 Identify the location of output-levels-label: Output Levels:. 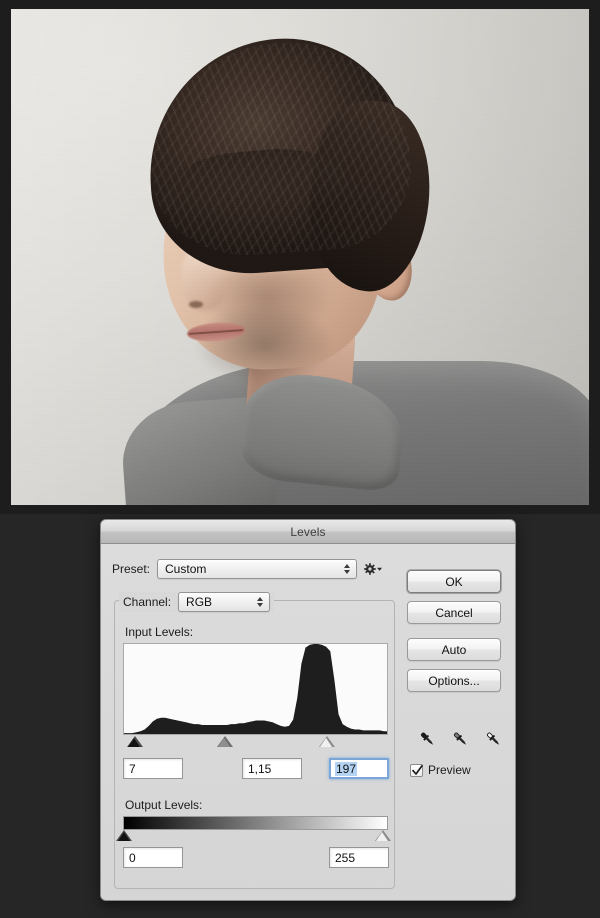
(164, 805).